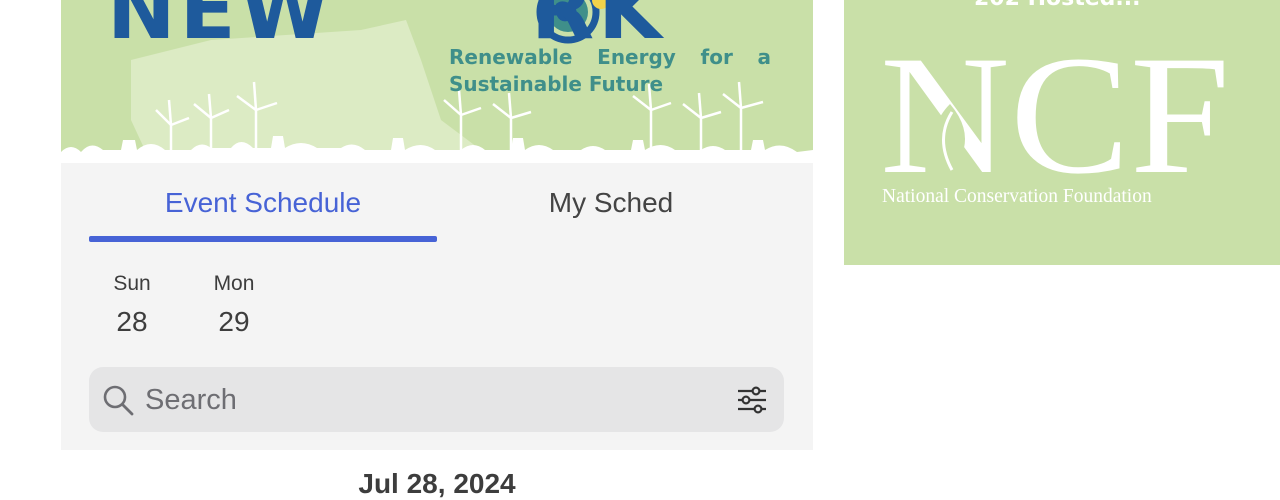  I want to click on day-selector: Sun 28 Mon 29, so click(437, 307).